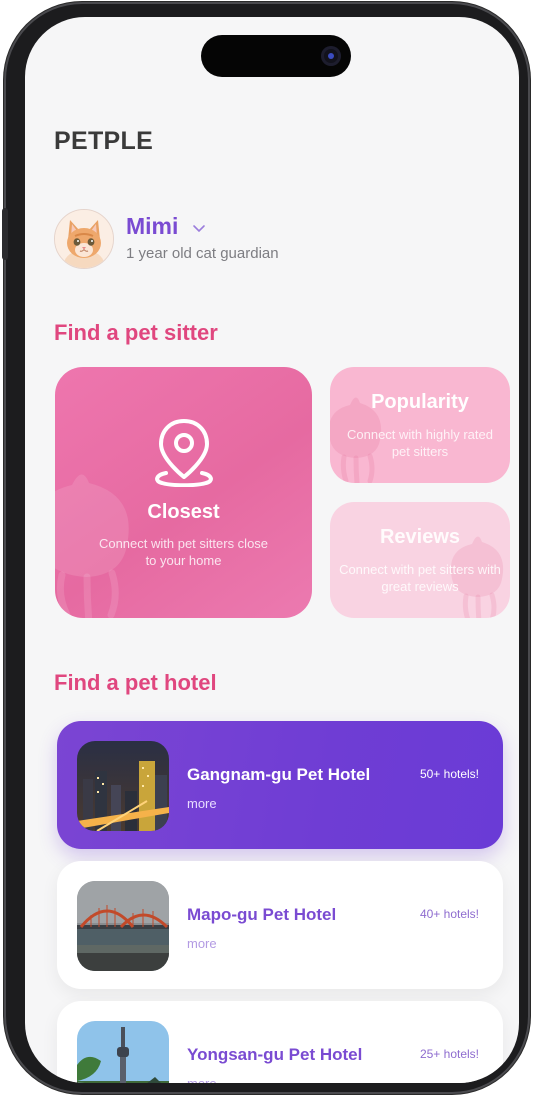  What do you see at coordinates (184, 453) in the screenshot?
I see `location-pin-icon` at bounding box center [184, 453].